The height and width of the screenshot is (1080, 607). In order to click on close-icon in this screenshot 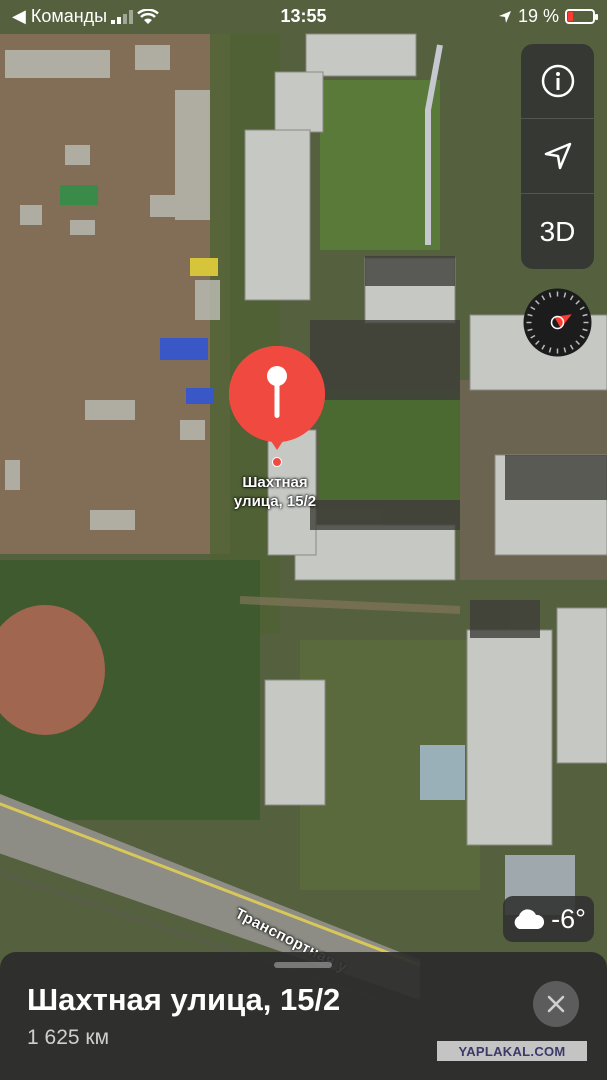, I will do `click(556, 1004)`.